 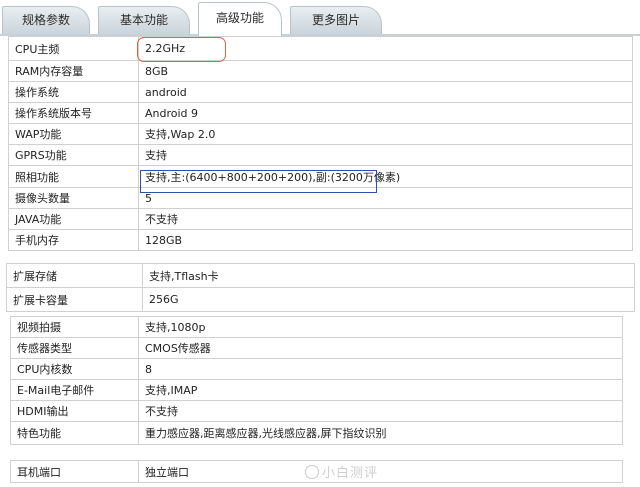 I want to click on table-row: 手机内存 128GB, so click(x=320, y=240).